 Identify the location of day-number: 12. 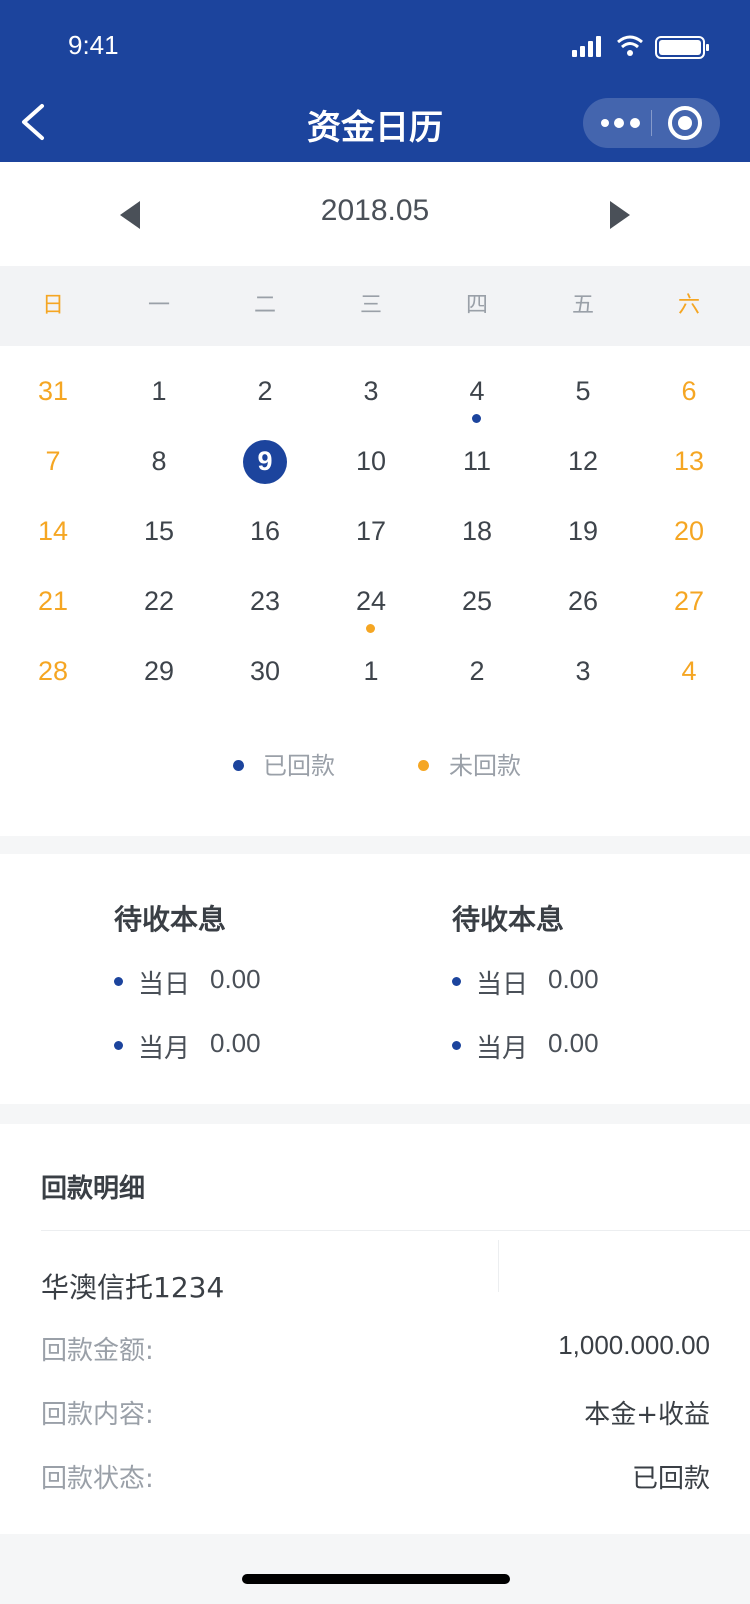
(583, 461).